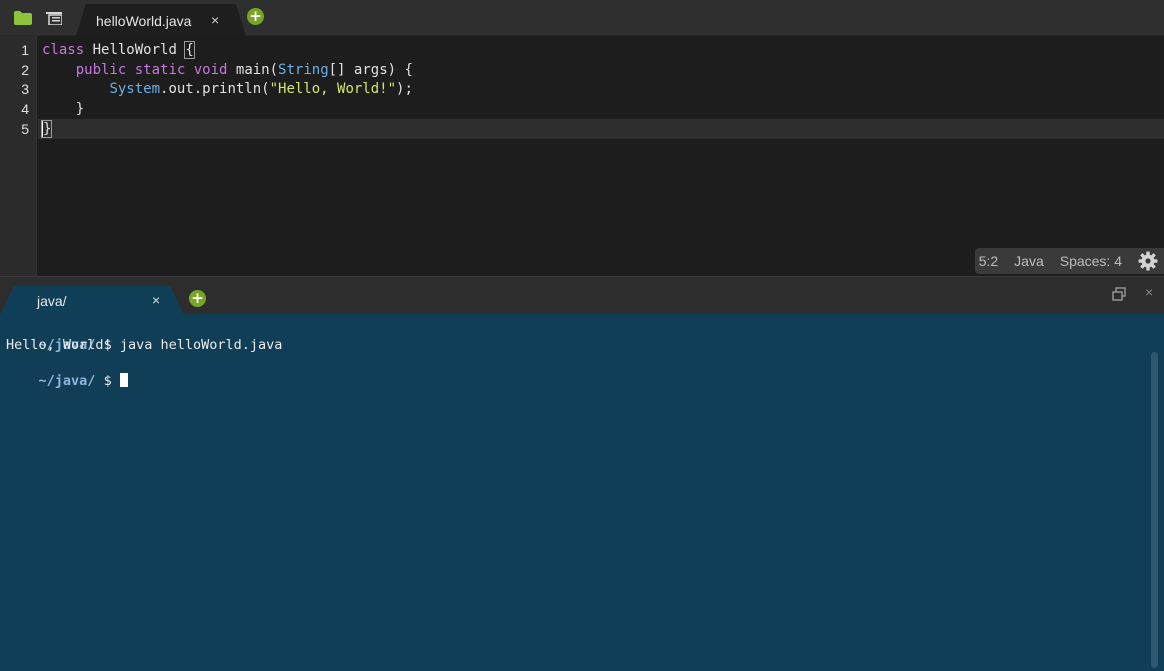 Image resolution: width=1164 pixels, height=671 pixels. I want to click on editor-status-bar: 5:2 Java Spaces: 4, so click(1069, 261).